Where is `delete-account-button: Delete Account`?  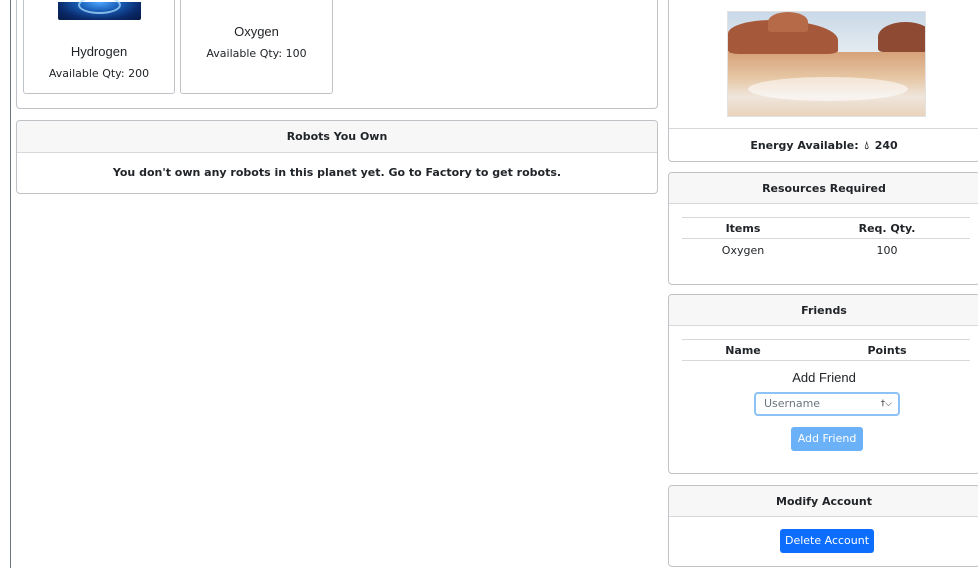
delete-account-button: Delete Account is located at coordinates (827, 541).